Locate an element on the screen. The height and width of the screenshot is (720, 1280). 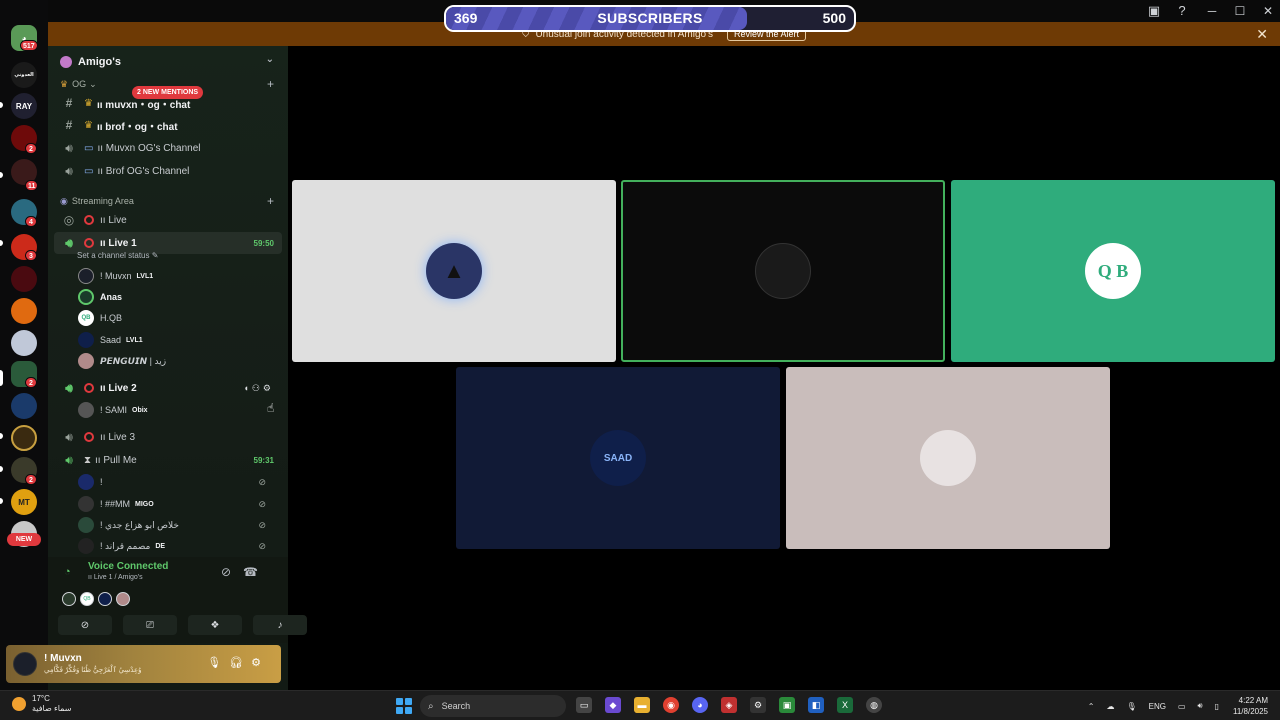
mouse-cursor-icon: ☝ is located at coordinates (271, 408).